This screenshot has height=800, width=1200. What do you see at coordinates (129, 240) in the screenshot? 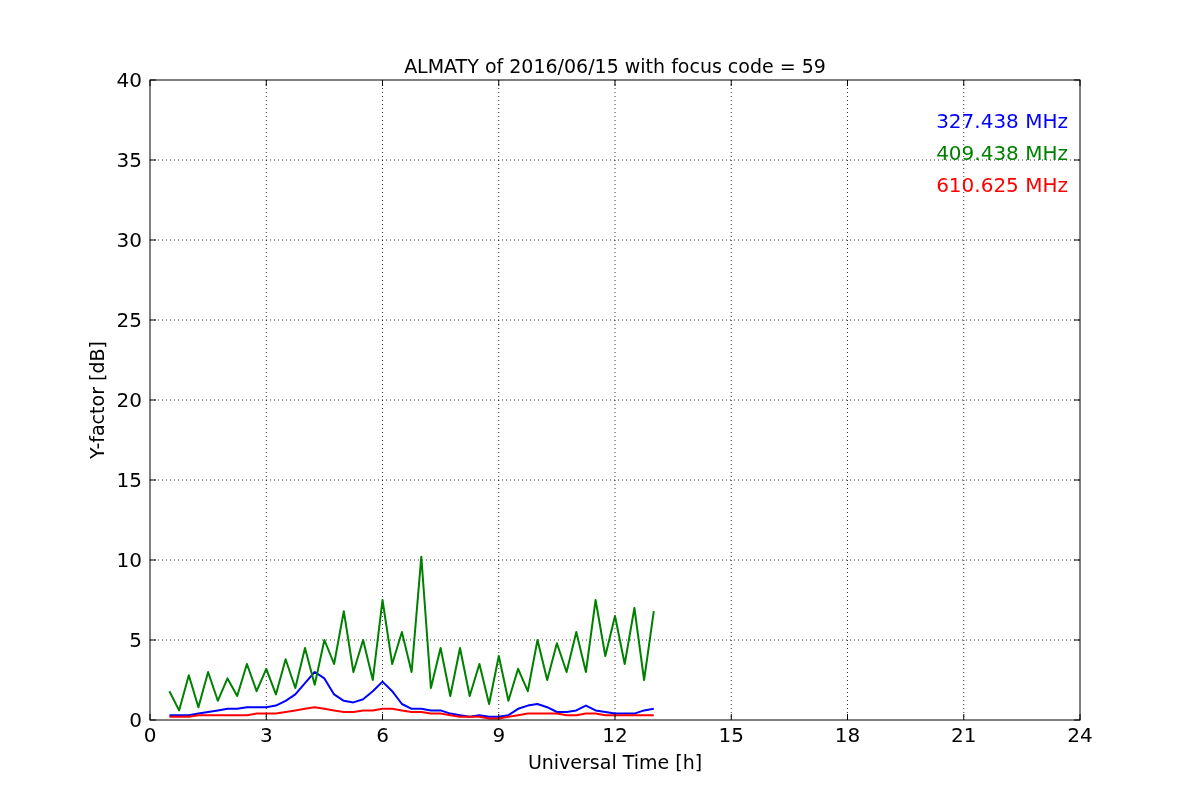
I see `y-tick-label: 30` at bounding box center [129, 240].